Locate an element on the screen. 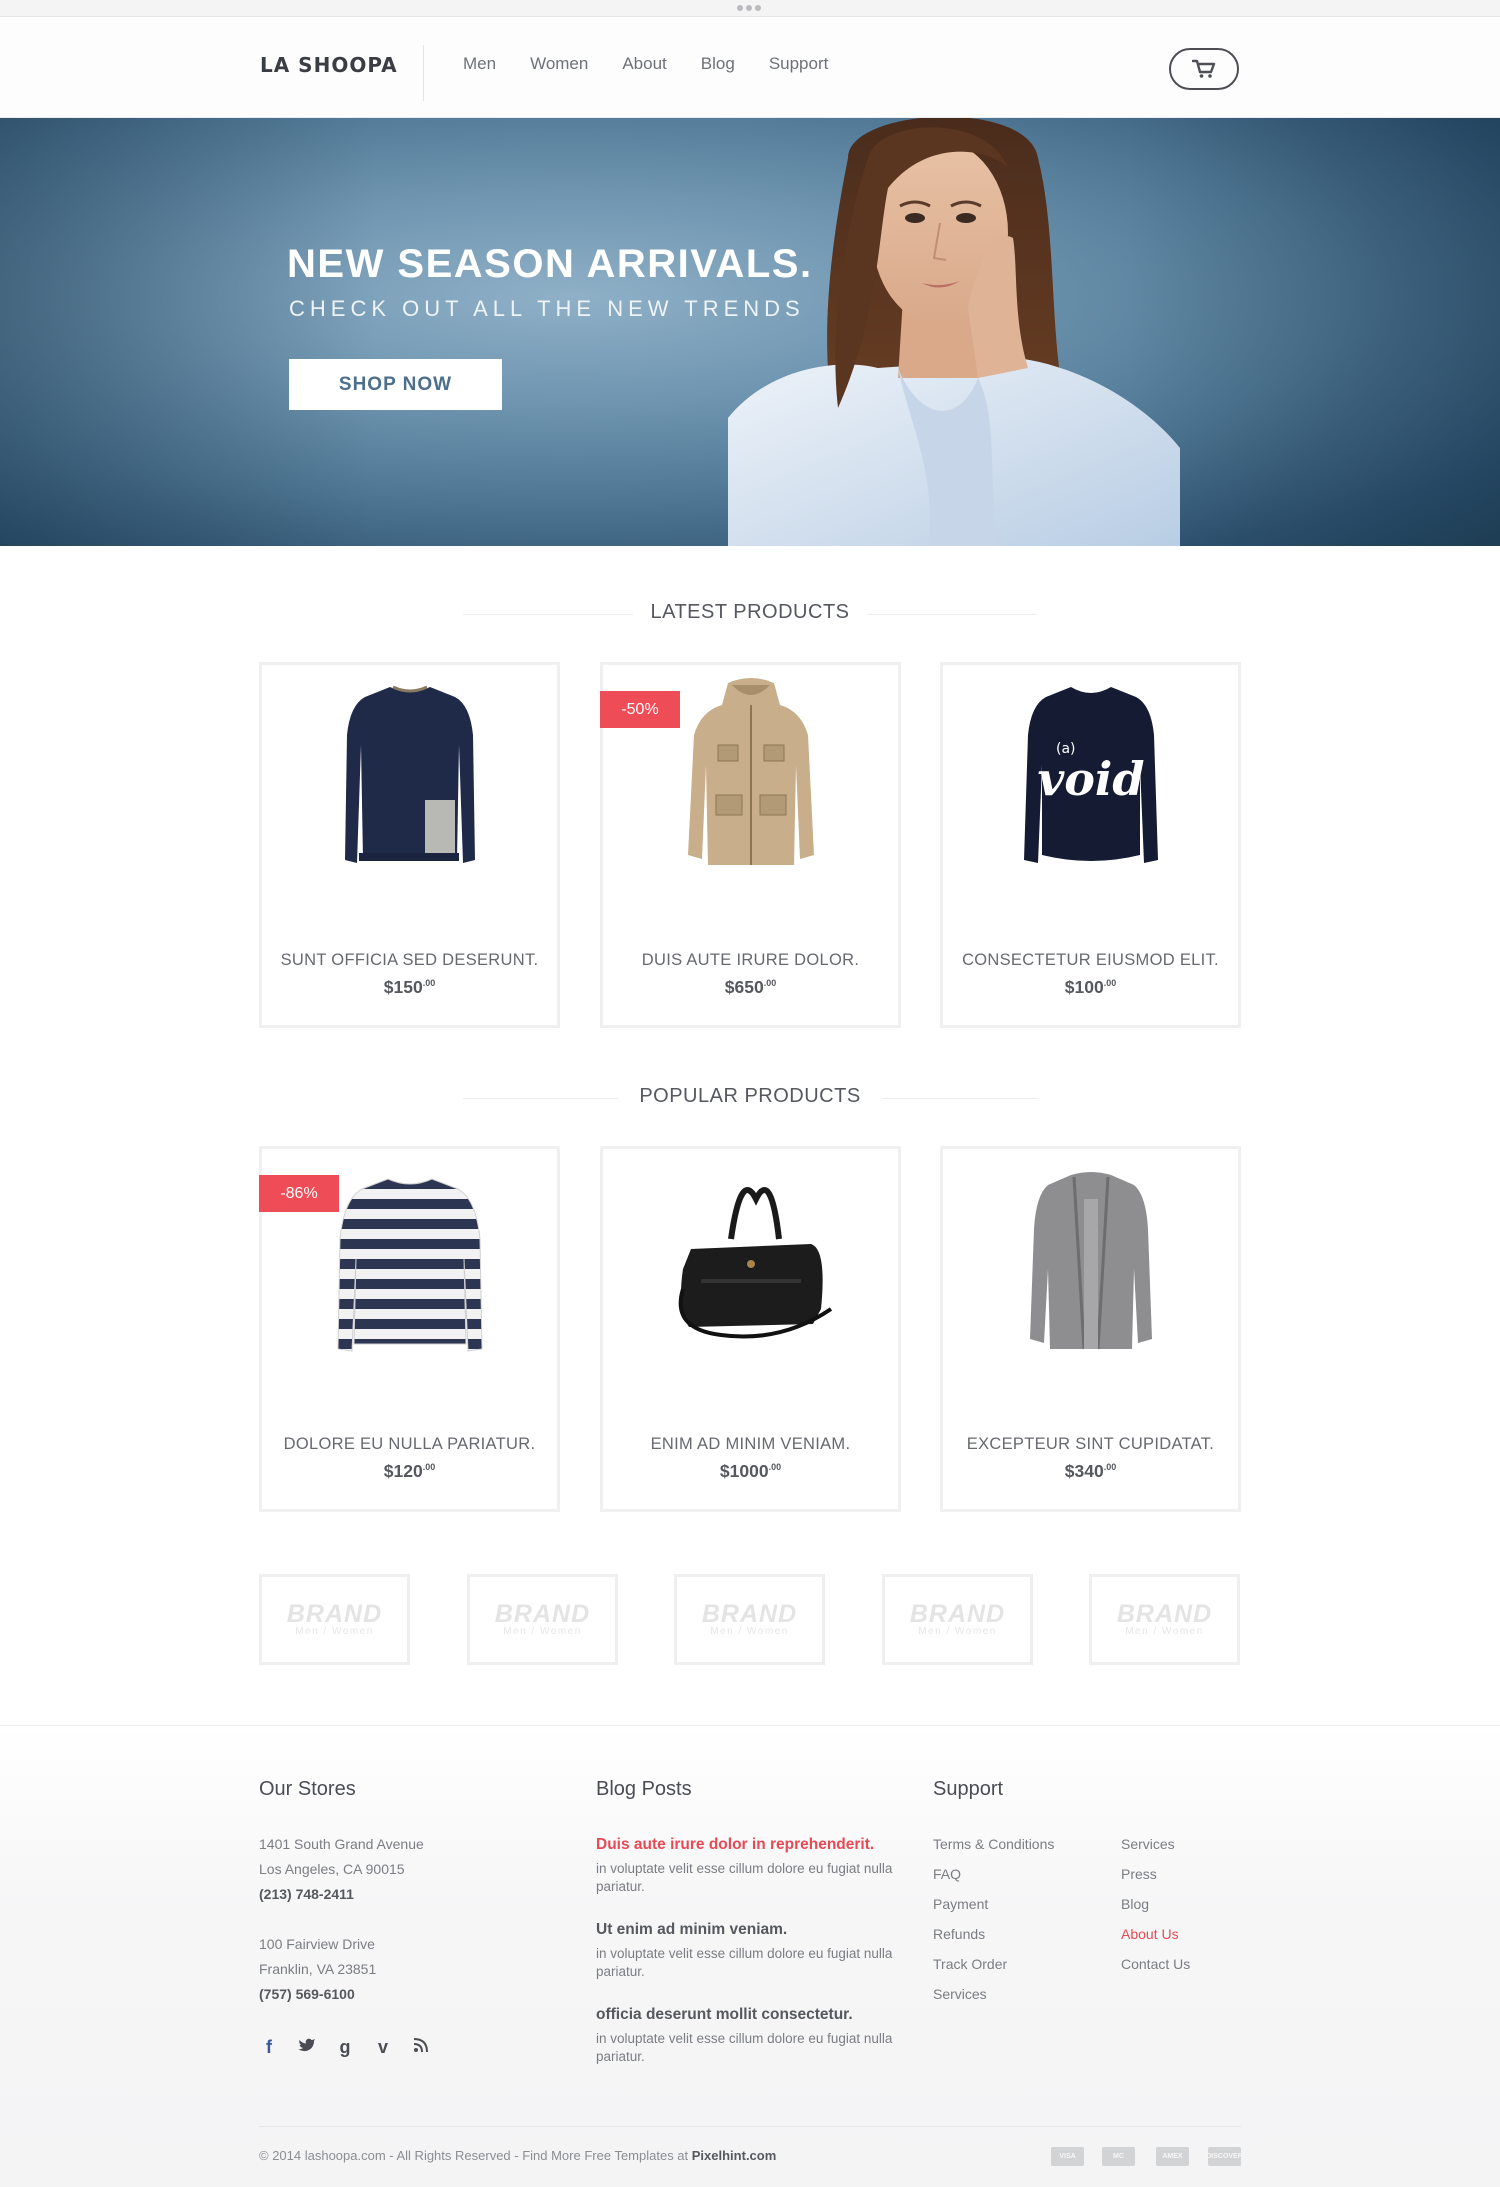 The image size is (1500, 2187). product-price: $120.00 is located at coordinates (409, 1471).